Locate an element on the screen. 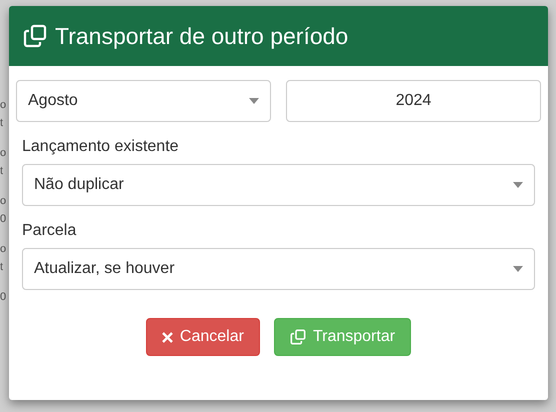 The image size is (556, 412). field-label: Parcela is located at coordinates (50, 231).